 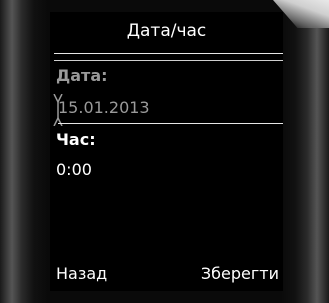 What do you see at coordinates (170, 123) in the screenshot?
I see `date-divider` at bounding box center [170, 123].